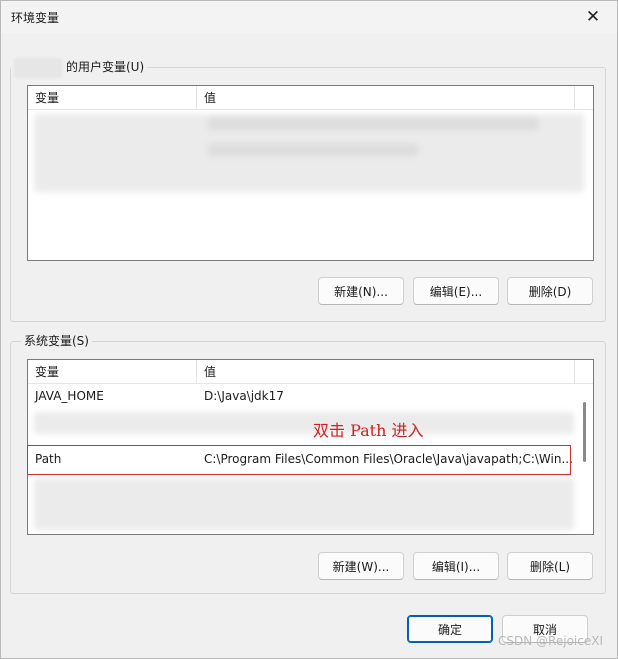  What do you see at coordinates (56, 341) in the screenshot?
I see `system-vars-group-label: 系统变量(S)` at bounding box center [56, 341].